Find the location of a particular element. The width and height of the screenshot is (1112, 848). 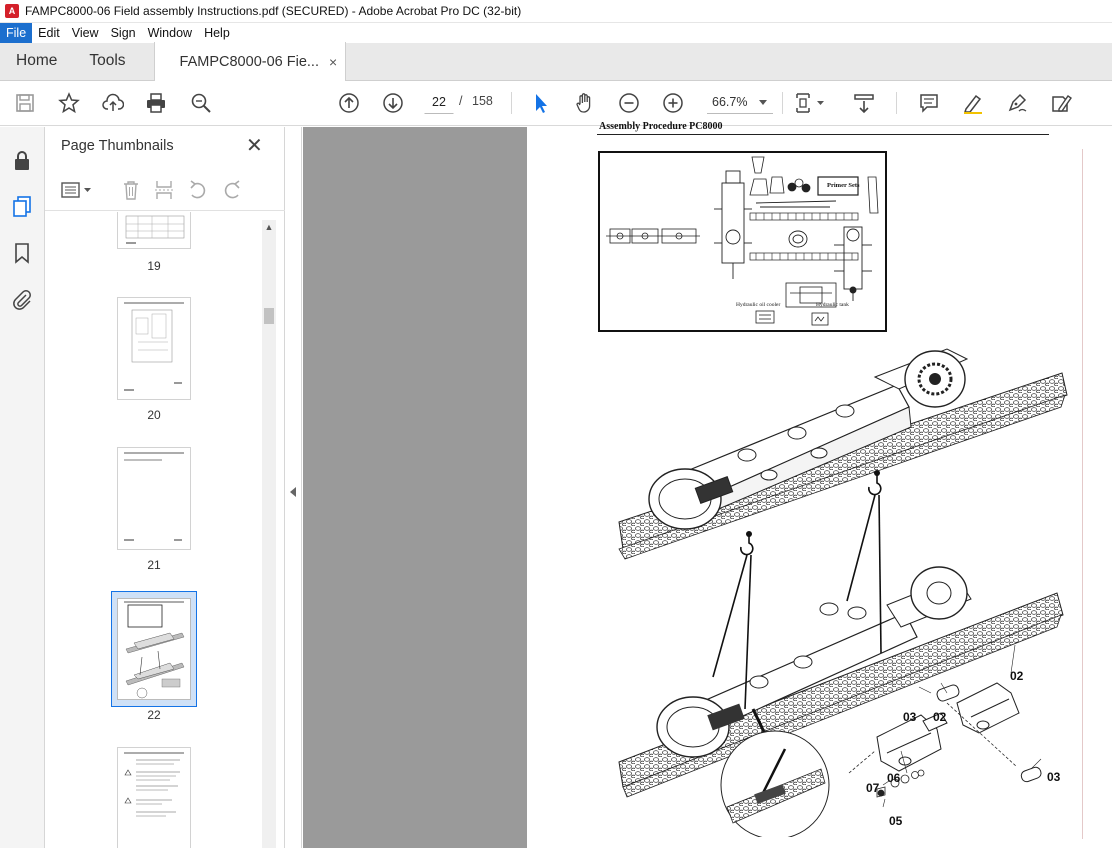

page-thumbnails-icon is located at coordinates (23, 207).